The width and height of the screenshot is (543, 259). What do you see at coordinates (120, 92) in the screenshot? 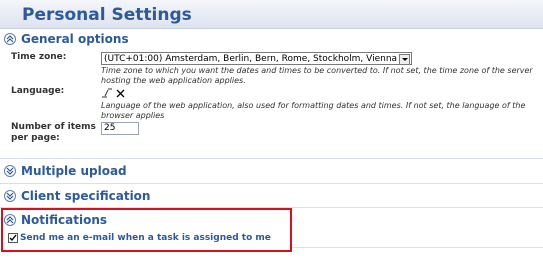
I see `clear-x-icon` at bounding box center [120, 92].